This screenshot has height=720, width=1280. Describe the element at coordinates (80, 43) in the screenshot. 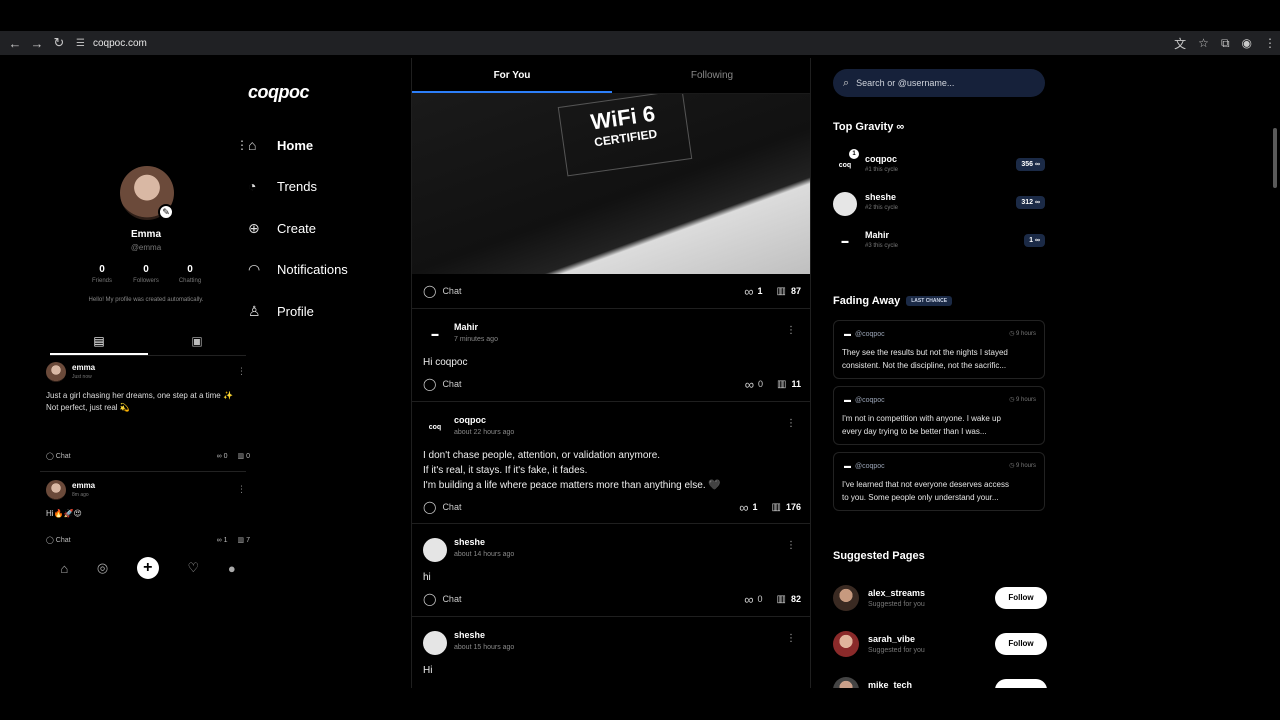

I see `site-settings-icon: ☰` at that location.